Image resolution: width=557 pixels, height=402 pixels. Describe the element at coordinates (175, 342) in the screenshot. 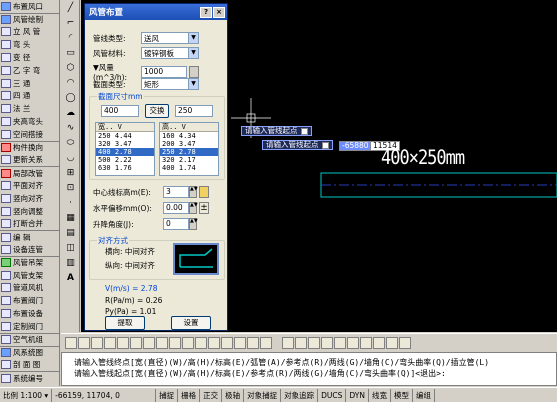

I see `stretch-tool-icon` at that location.